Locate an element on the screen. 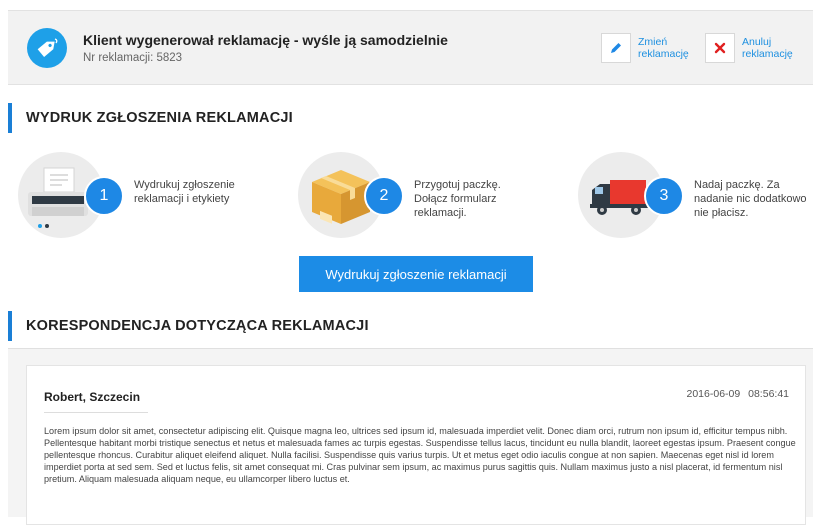 This screenshot has height=525, width=813. close-icon is located at coordinates (720, 48).